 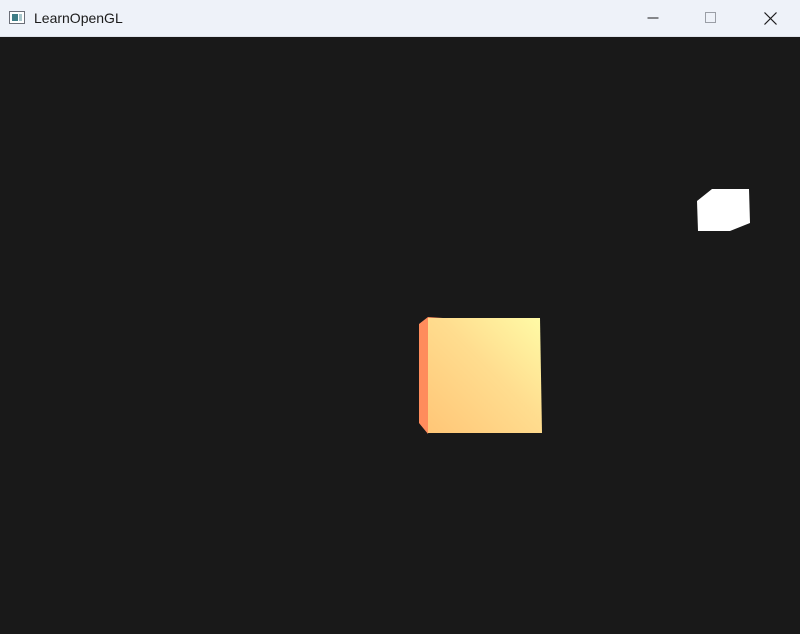 I want to click on maximize-button, so click(x=711, y=18).